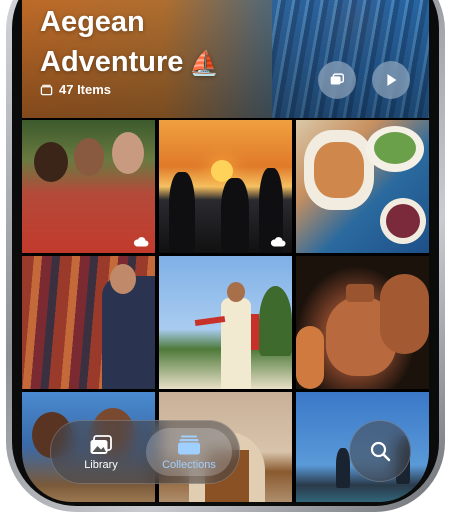  I want to click on collections-icon, so click(189, 444).